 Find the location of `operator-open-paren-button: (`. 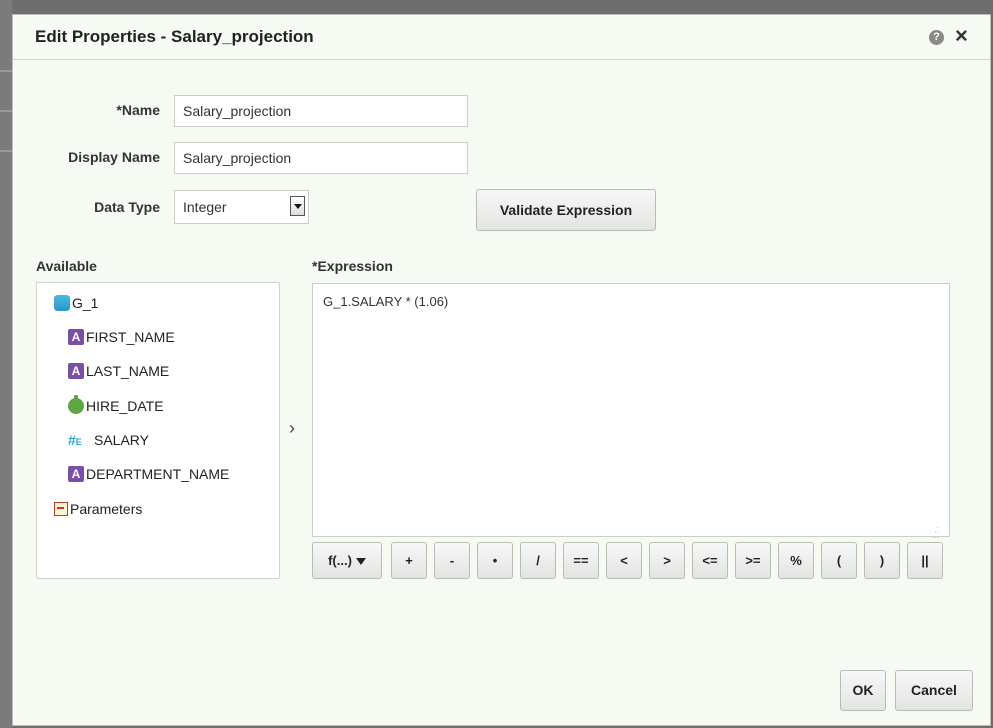

operator-open-paren-button: ( is located at coordinates (839, 560).